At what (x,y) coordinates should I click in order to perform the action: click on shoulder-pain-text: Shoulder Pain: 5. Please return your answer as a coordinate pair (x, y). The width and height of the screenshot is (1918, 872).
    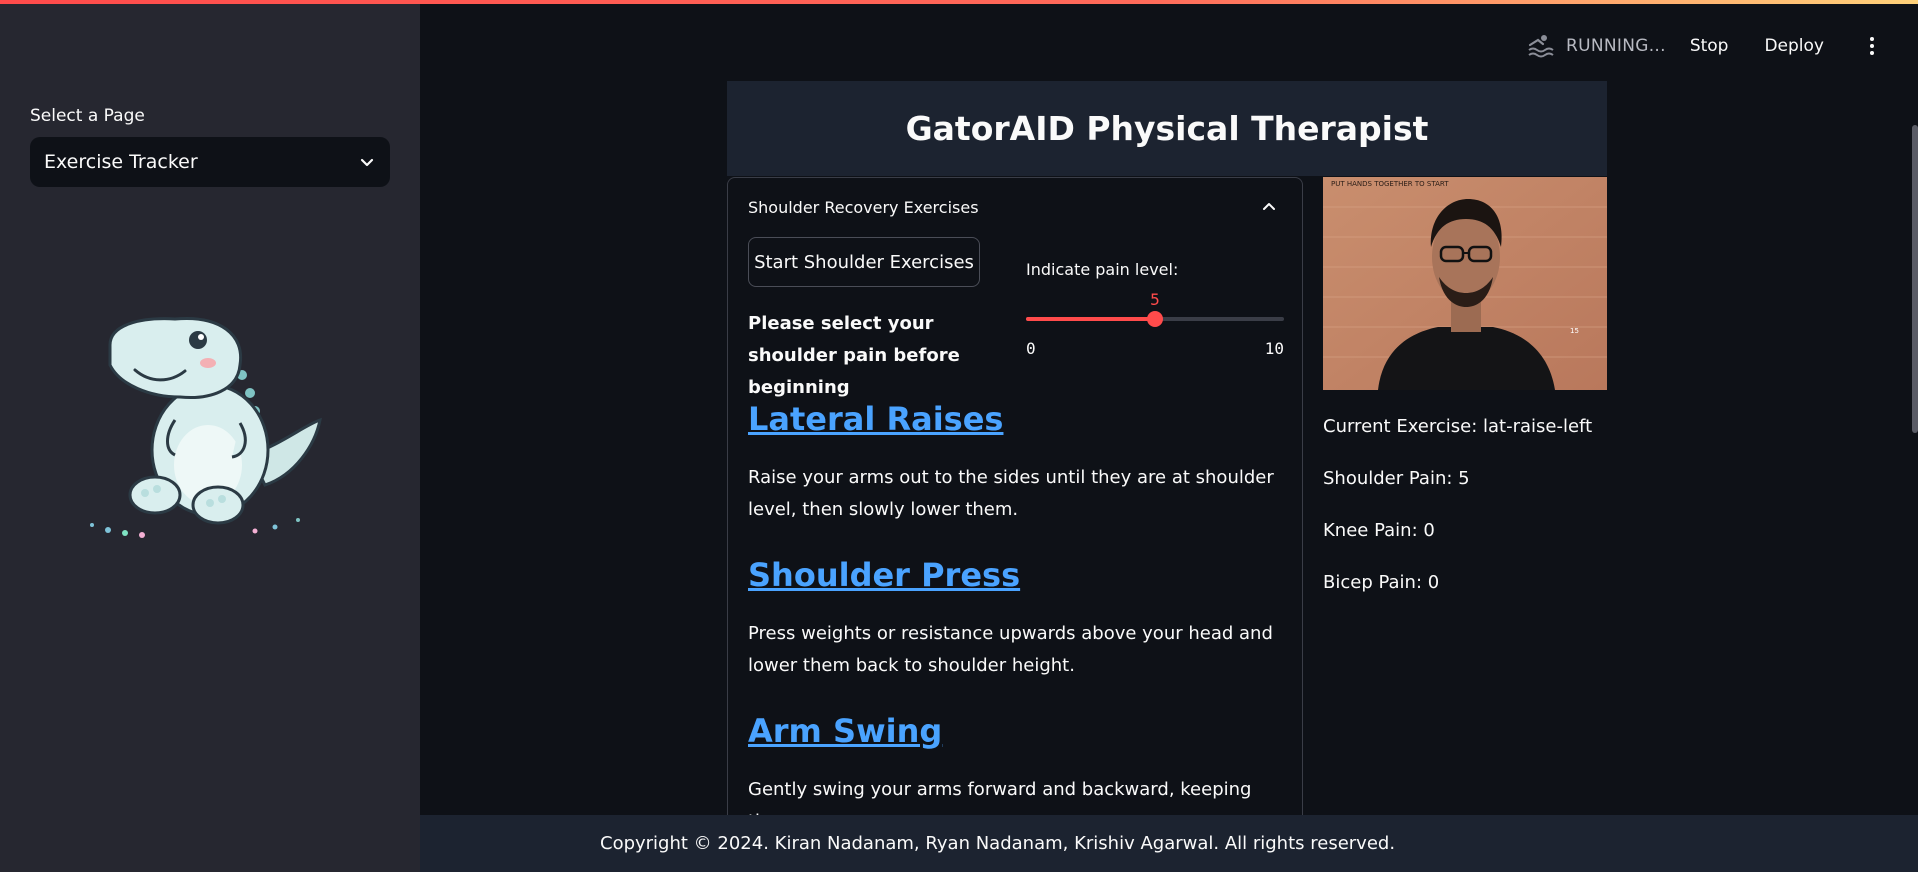
    Looking at the image, I should click on (1396, 478).